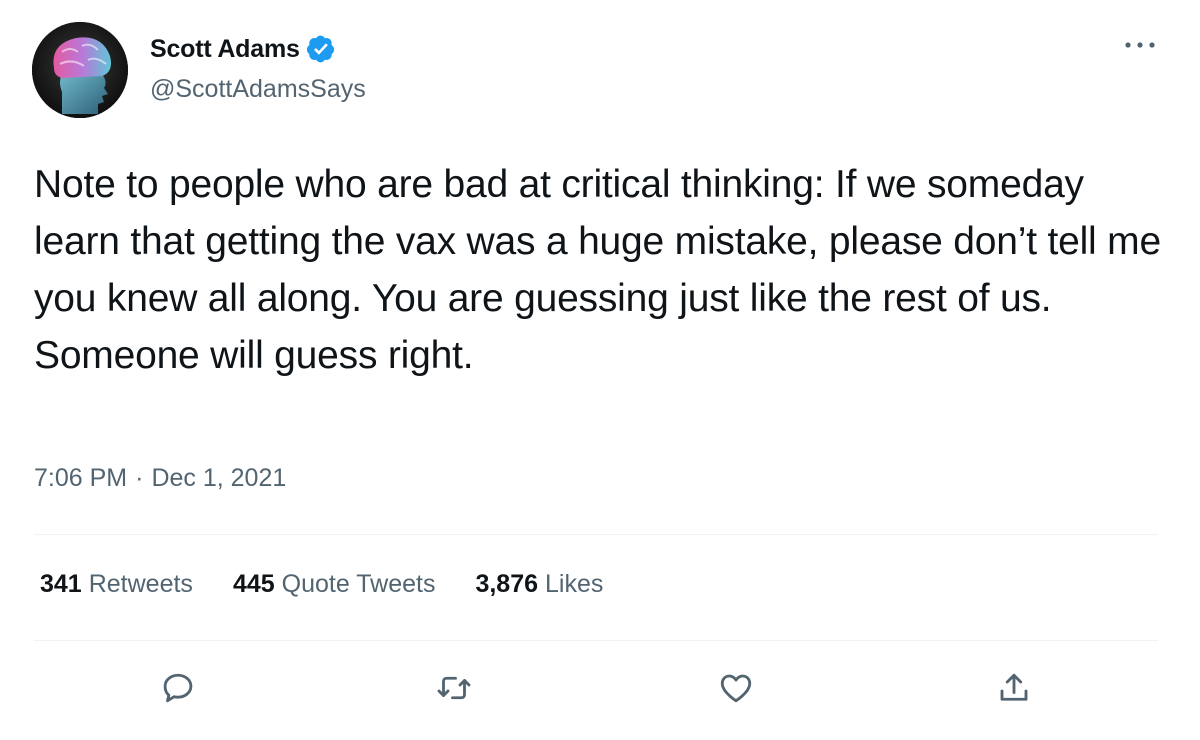 The height and width of the screenshot is (740, 1200). I want to click on tweet-timestamp: 7:06 PM · Dec 1, 2021, so click(160, 478).